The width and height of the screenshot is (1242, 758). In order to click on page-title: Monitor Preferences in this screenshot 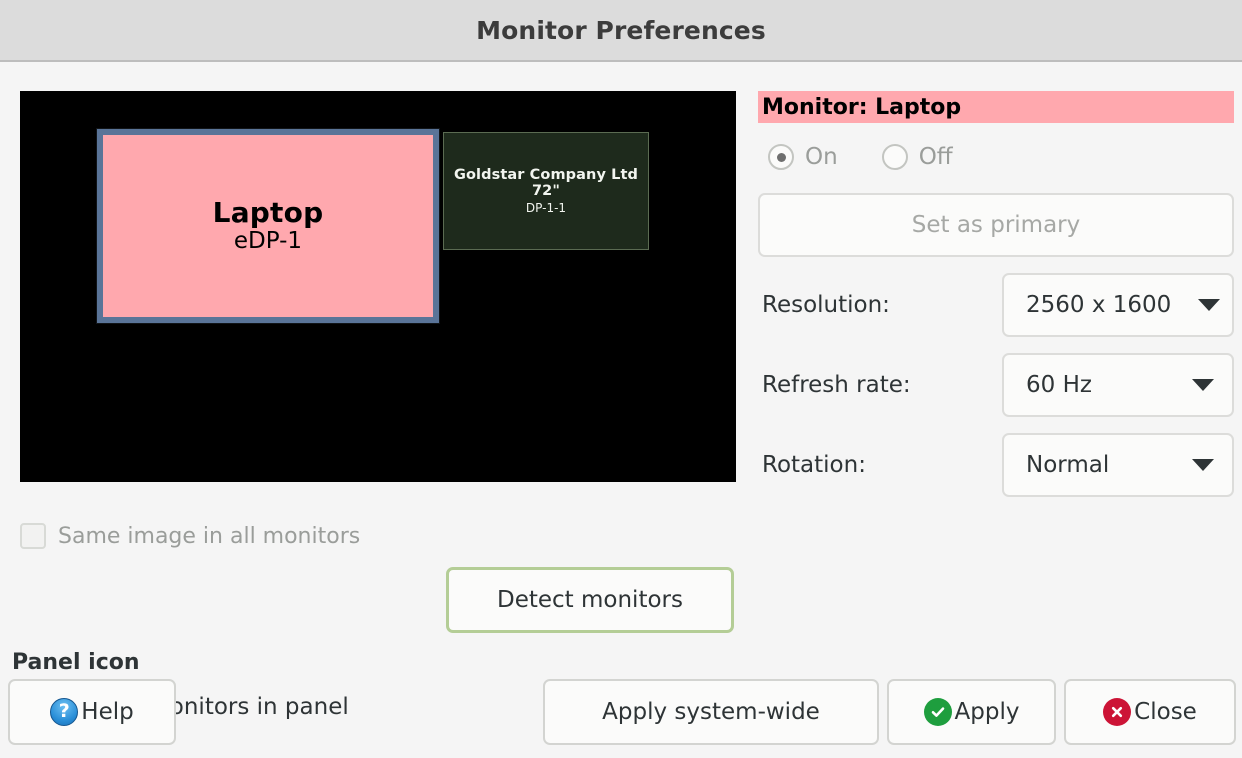, I will do `click(621, 30)`.